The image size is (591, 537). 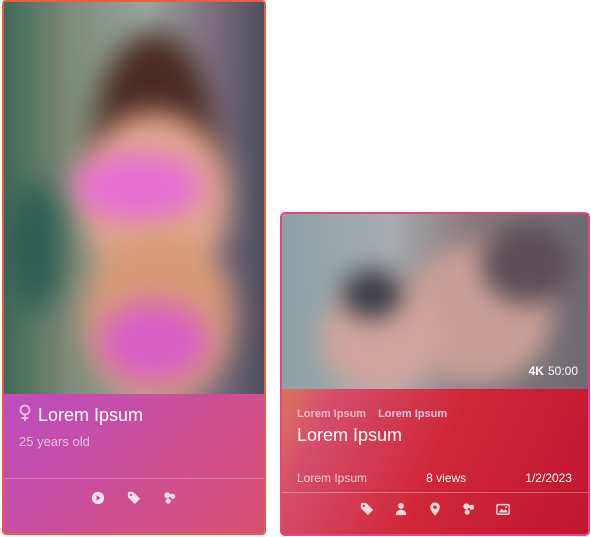 I want to click on person-icon, so click(x=401, y=509).